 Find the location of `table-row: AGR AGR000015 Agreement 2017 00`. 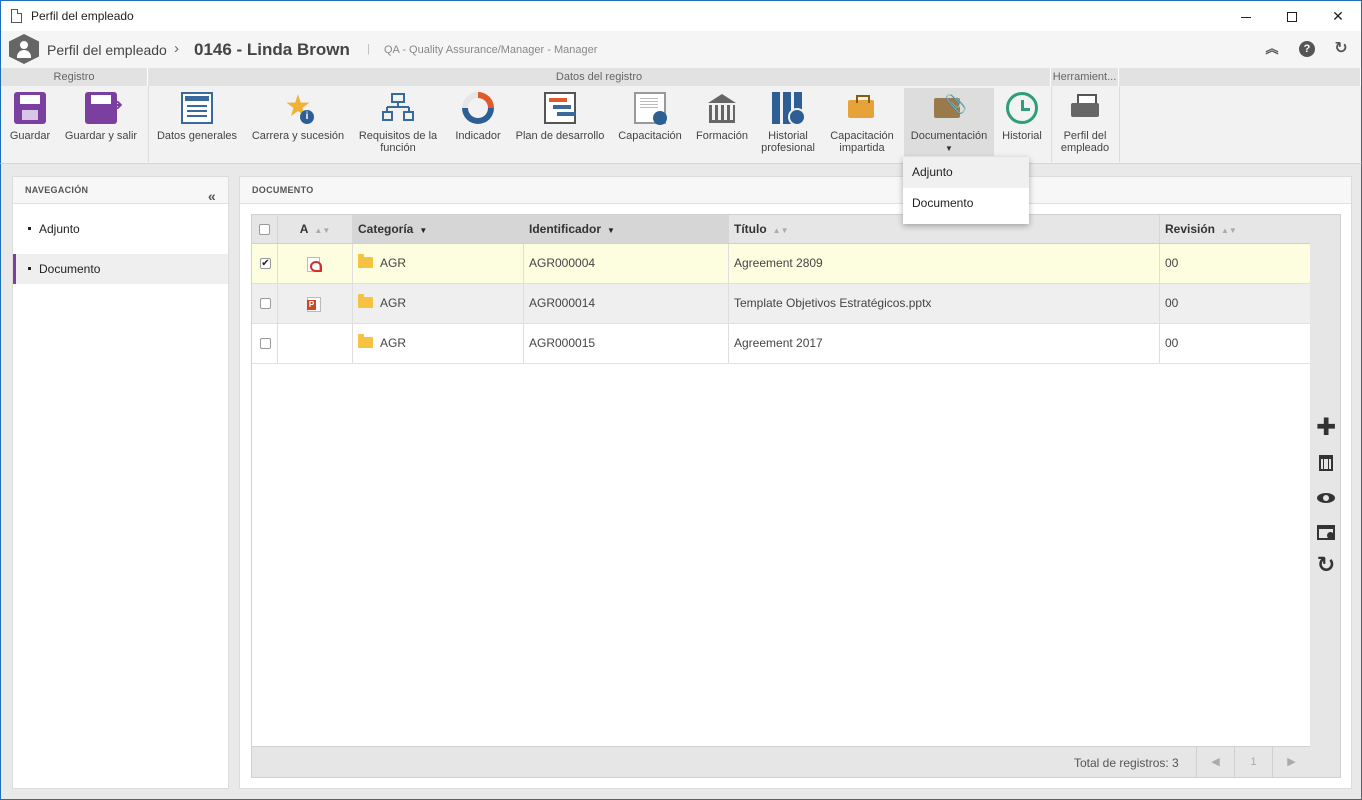

table-row: AGR AGR000015 Agreement 2017 00 is located at coordinates (781, 344).